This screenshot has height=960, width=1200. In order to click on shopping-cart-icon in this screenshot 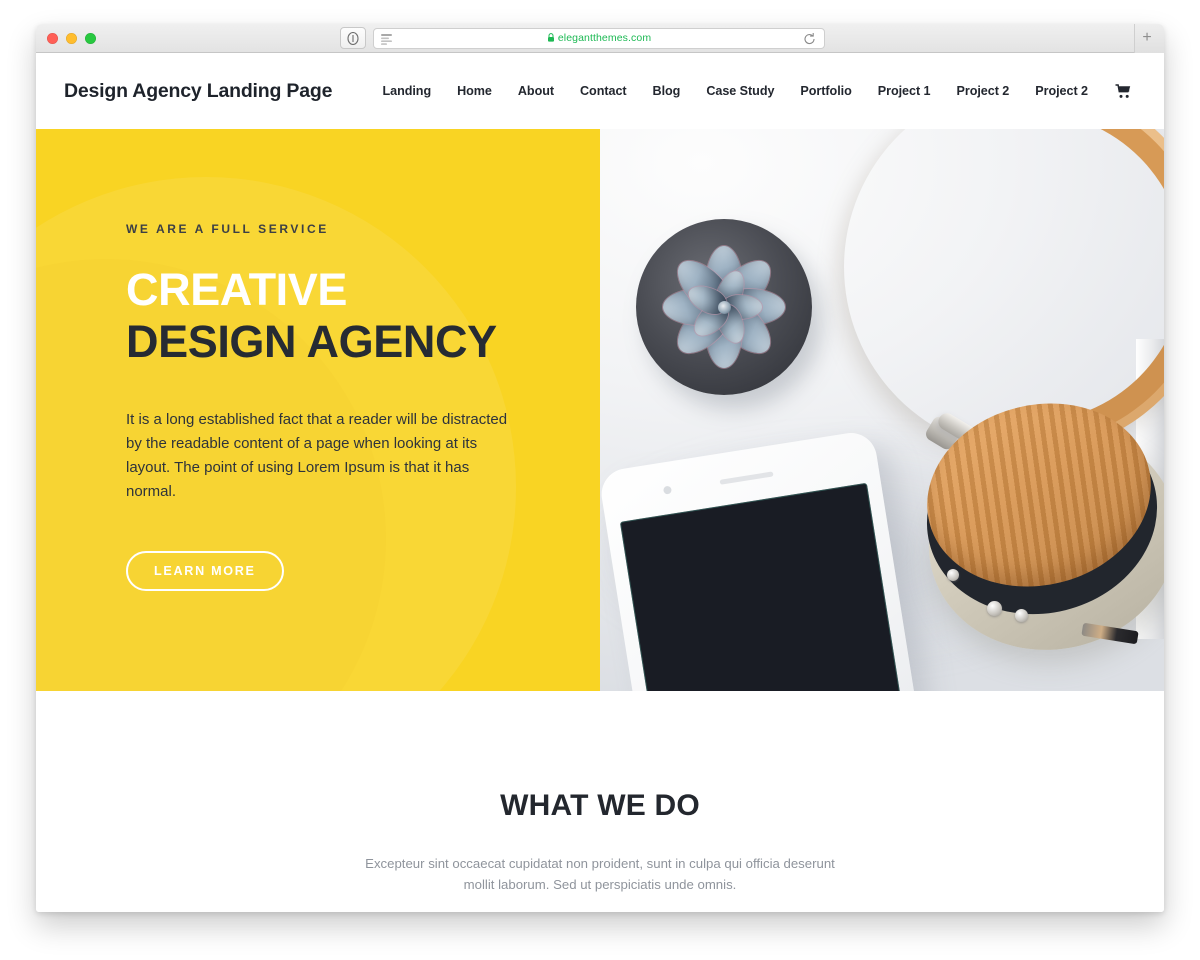, I will do `click(1123, 90)`.